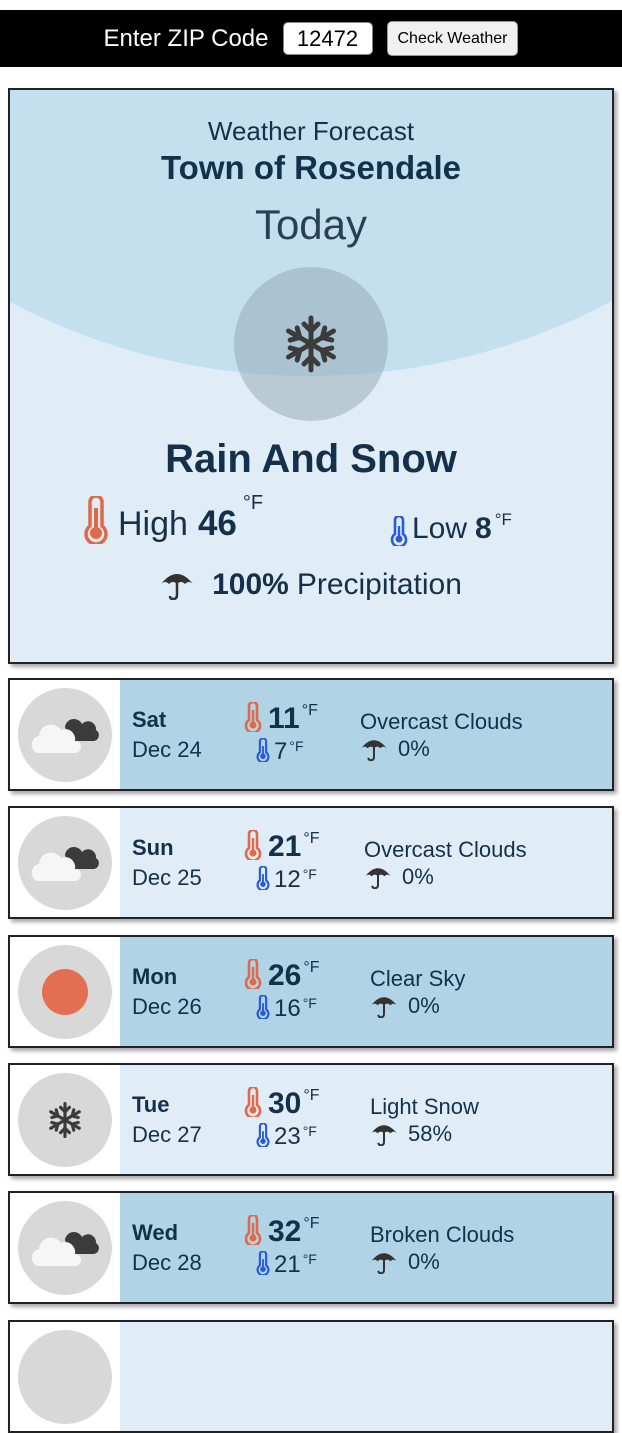 Image resolution: width=622 pixels, height=1433 pixels. I want to click on forecast-row-partial, so click(311, 1376).